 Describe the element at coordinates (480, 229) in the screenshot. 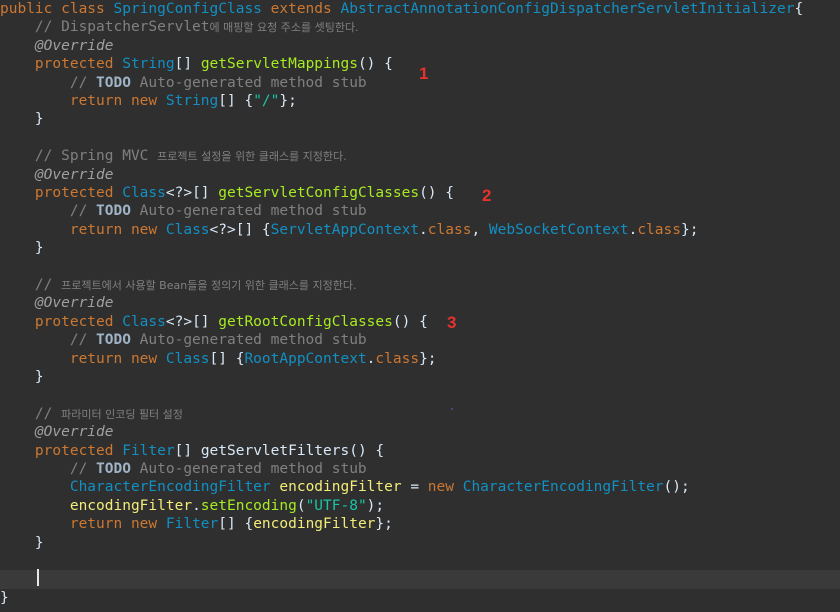

I see `code-token: ,` at that location.